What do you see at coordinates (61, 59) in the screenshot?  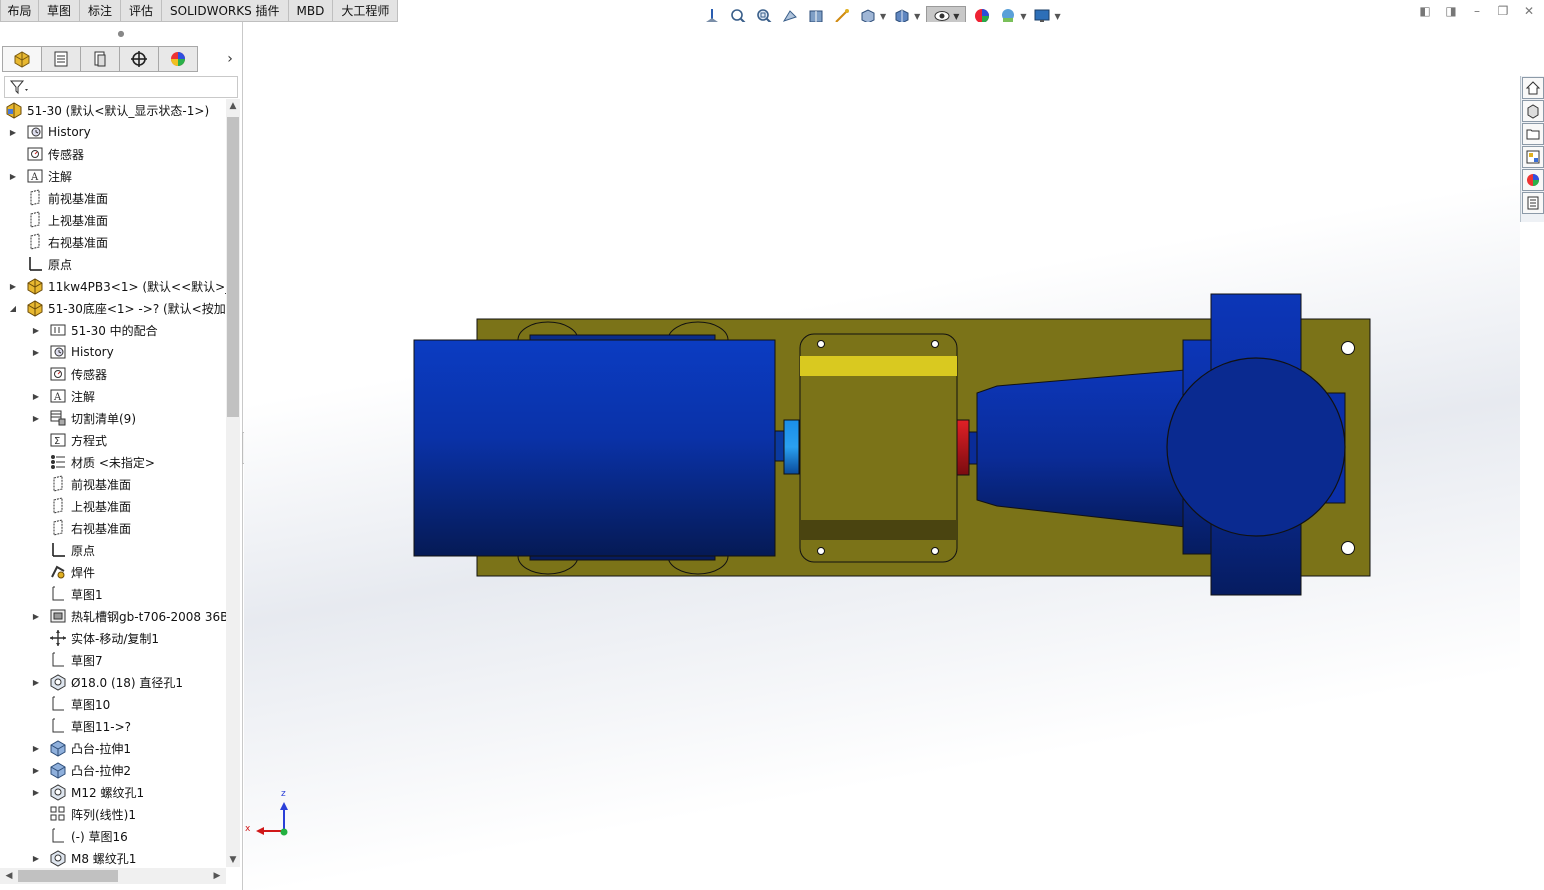 I see `property-manager-icon` at bounding box center [61, 59].